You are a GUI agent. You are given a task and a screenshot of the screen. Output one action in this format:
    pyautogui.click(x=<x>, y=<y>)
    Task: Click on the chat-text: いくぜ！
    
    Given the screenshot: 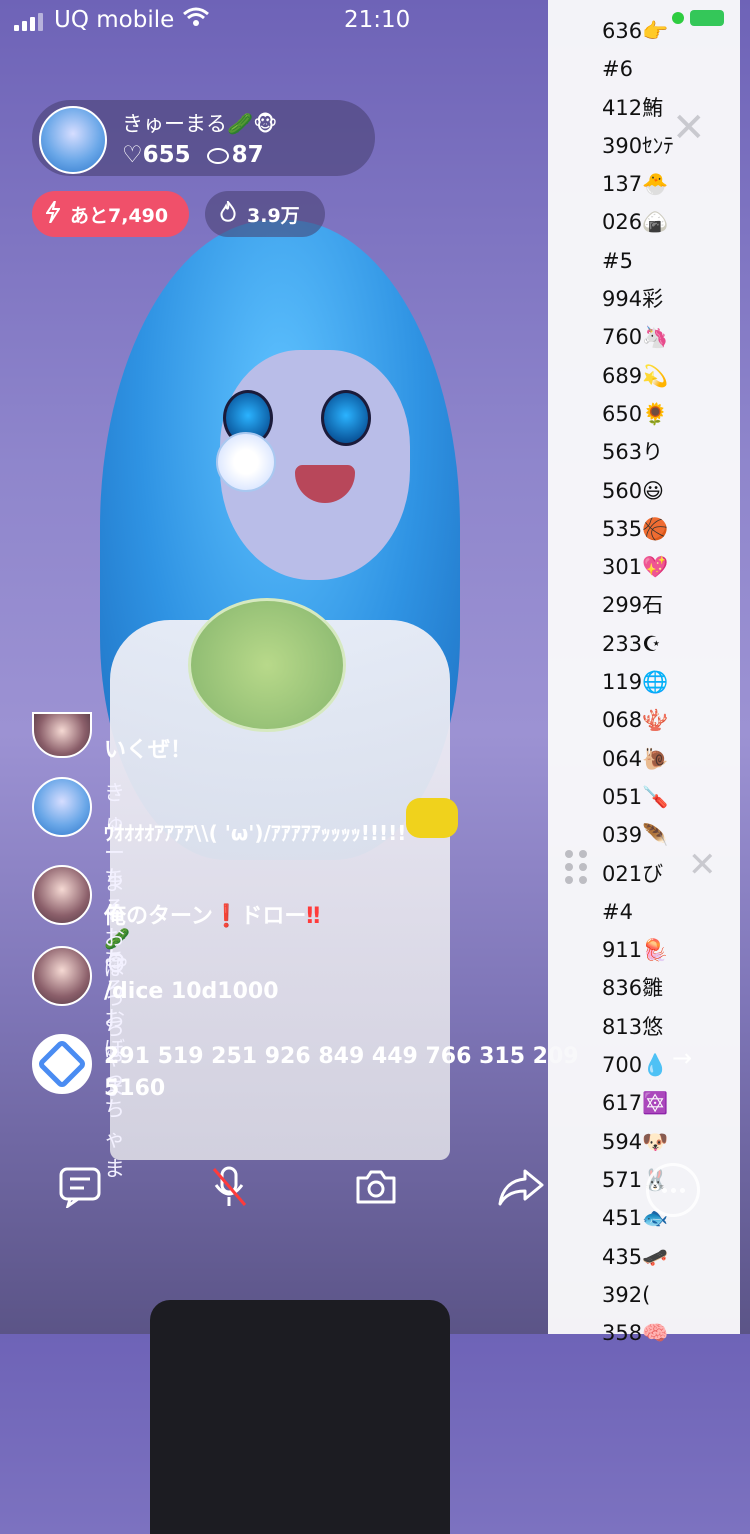 What is the action you would take?
    pyautogui.click(x=148, y=750)
    